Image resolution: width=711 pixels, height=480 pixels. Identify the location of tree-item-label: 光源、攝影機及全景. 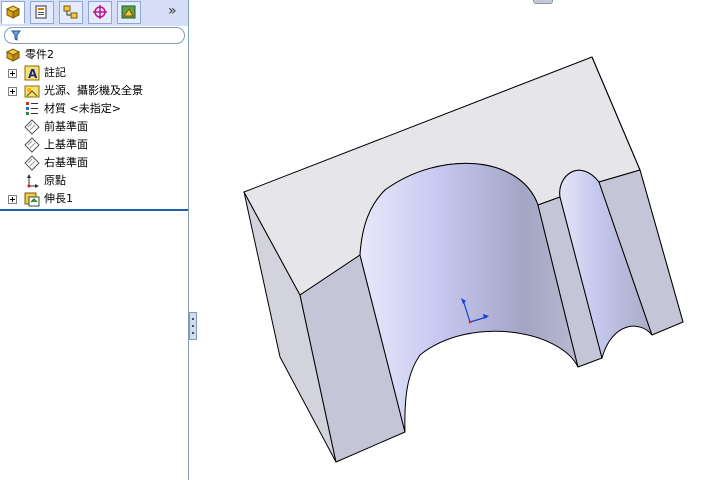
(93, 90).